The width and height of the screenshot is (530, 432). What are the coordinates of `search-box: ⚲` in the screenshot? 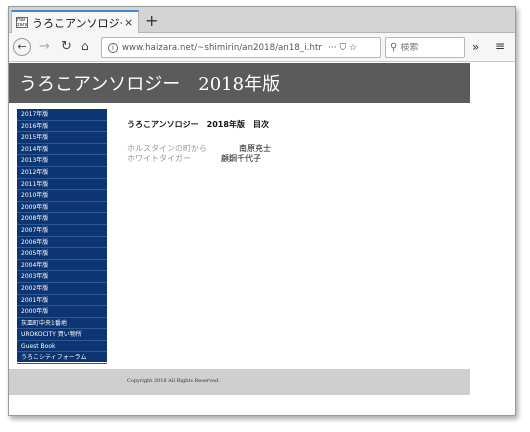 It's located at (425, 47).